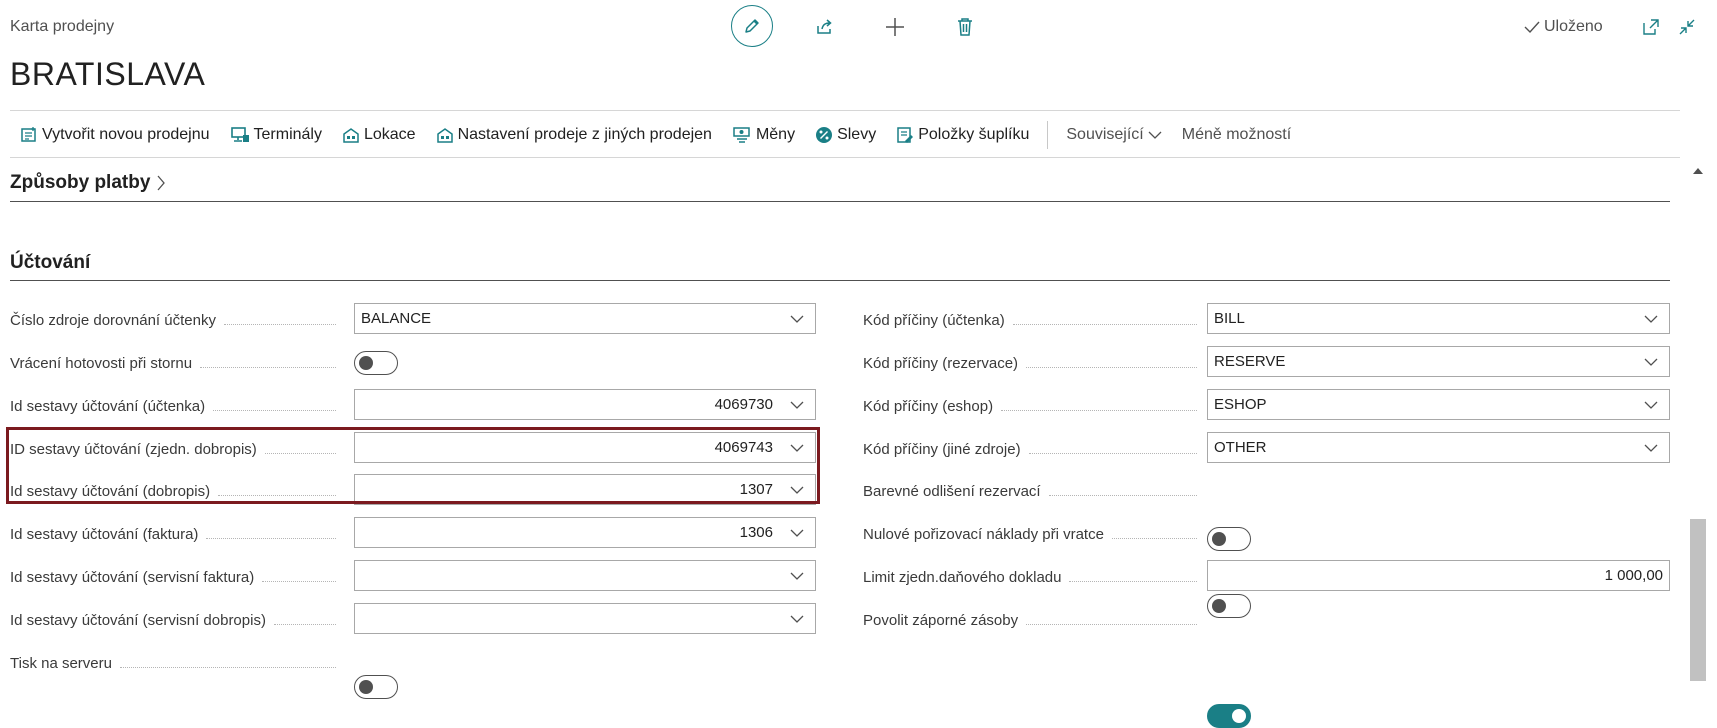 This screenshot has height=728, width=1717. I want to click on terminals-action: Terminály, so click(276, 135).